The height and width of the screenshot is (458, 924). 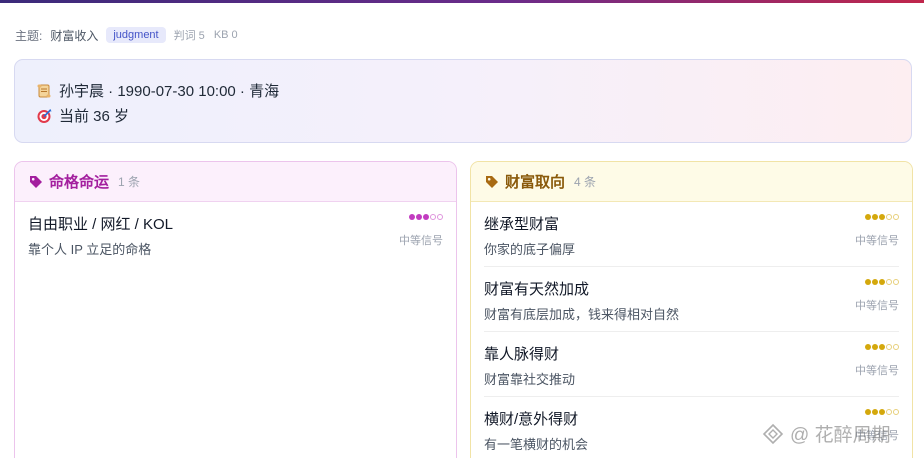 What do you see at coordinates (537, 289) in the screenshot?
I see `item-title: 财富有天然加成` at bounding box center [537, 289].